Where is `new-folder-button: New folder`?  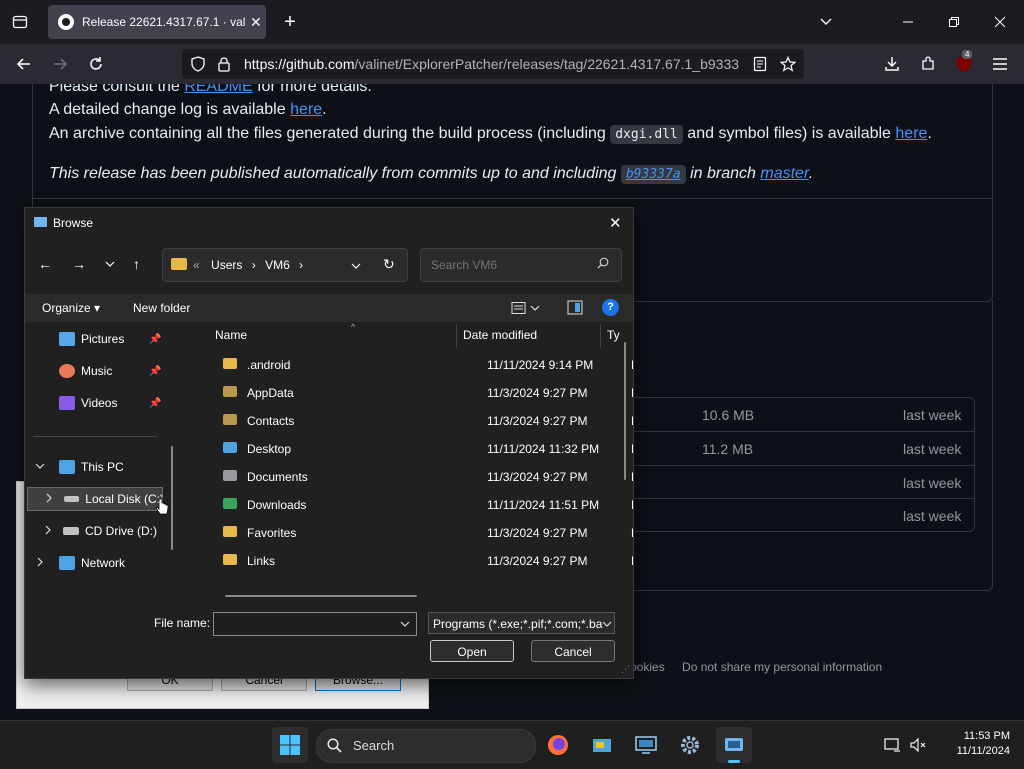
new-folder-button: New folder is located at coordinates (161, 308).